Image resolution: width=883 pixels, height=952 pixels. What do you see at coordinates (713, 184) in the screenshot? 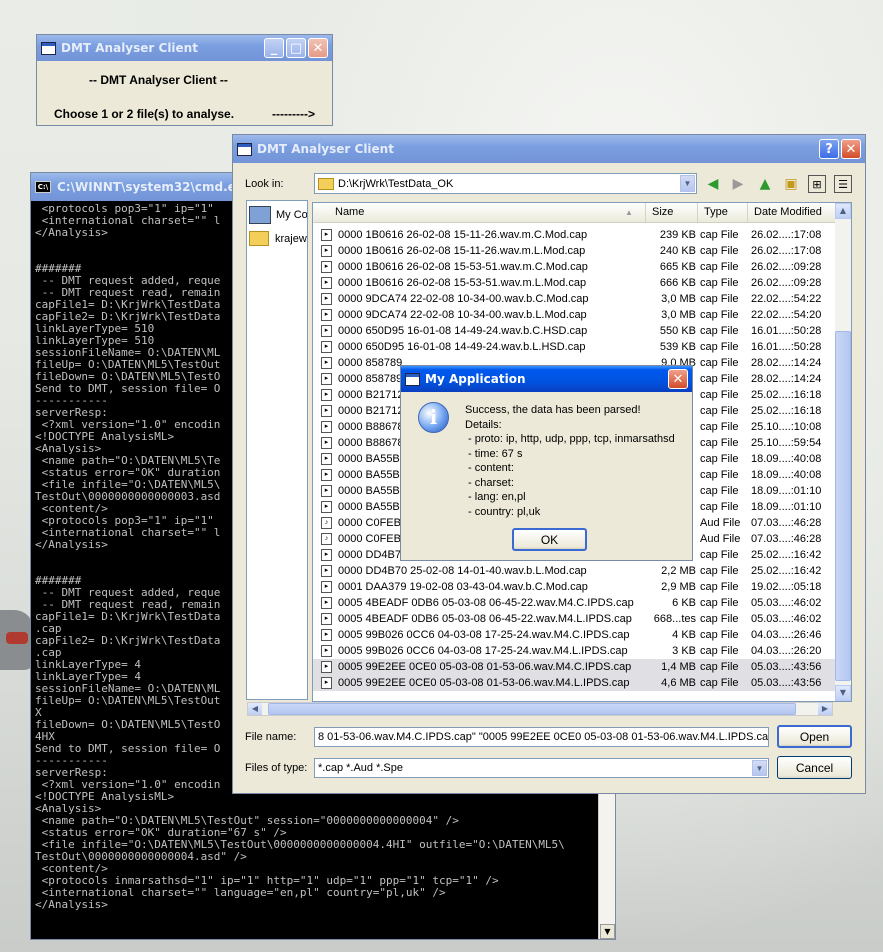
I see `back-icon: ◀` at bounding box center [713, 184].